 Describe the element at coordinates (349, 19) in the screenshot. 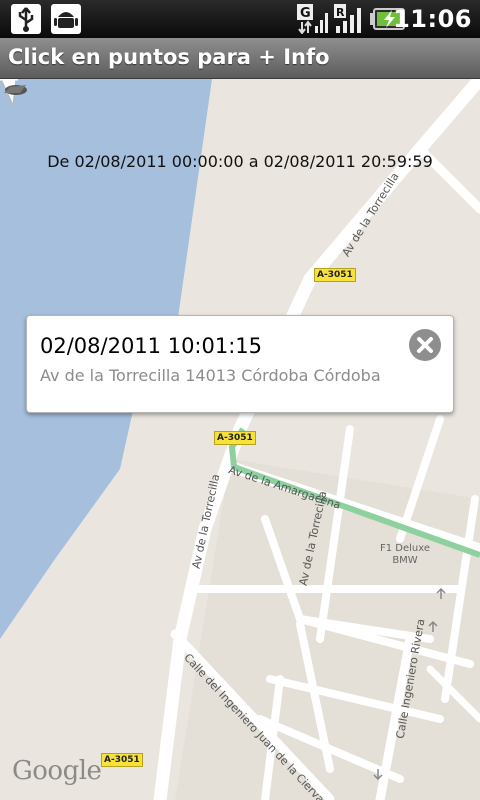

I see `roaming-signal-icon: R` at that location.